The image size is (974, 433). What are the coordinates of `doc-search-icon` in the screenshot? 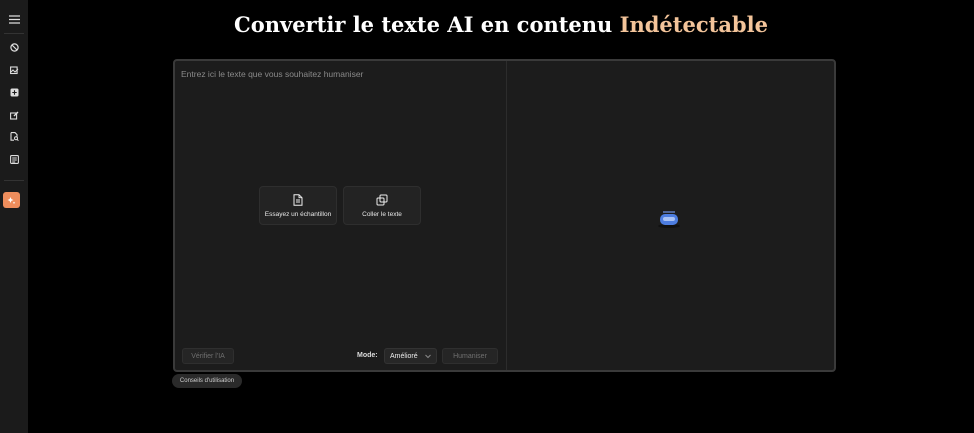 It's located at (14, 136).